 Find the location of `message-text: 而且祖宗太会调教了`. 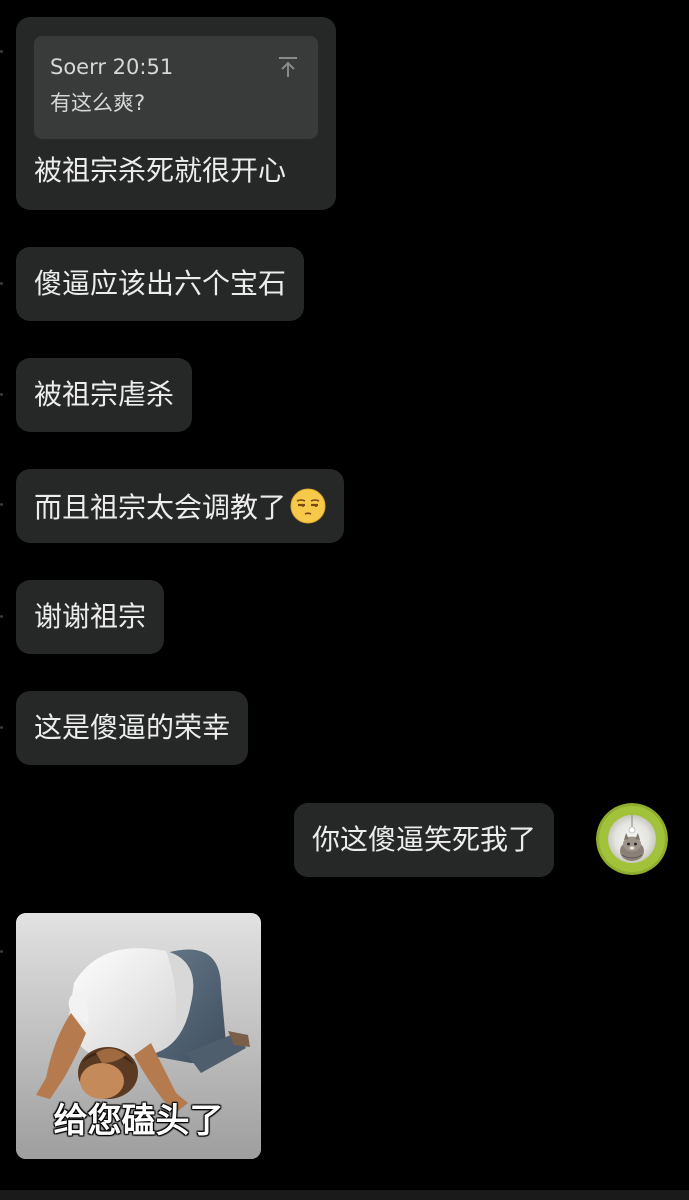

message-text: 而且祖宗太会调教了 is located at coordinates (160, 507).